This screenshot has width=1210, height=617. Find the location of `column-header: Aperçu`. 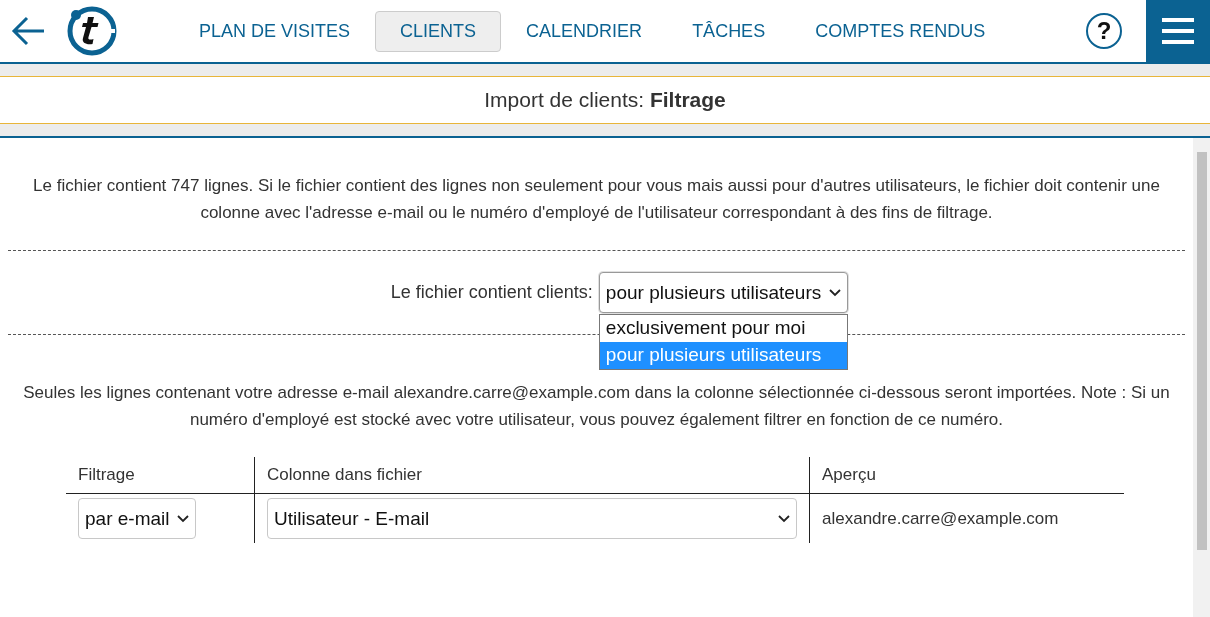

column-header: Aperçu is located at coordinates (966, 475).